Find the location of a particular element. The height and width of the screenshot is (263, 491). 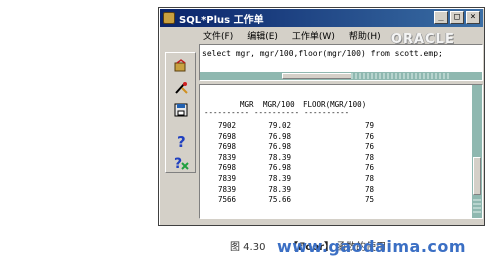

watermark-text: www.gaodaima.com is located at coordinates (372, 246).